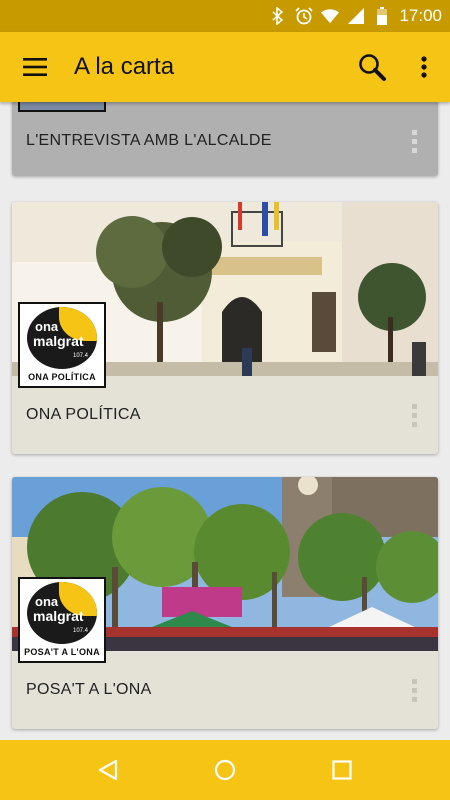 Image resolution: width=450 pixels, height=800 pixels. I want to click on wifi-icon, so click(330, 16).